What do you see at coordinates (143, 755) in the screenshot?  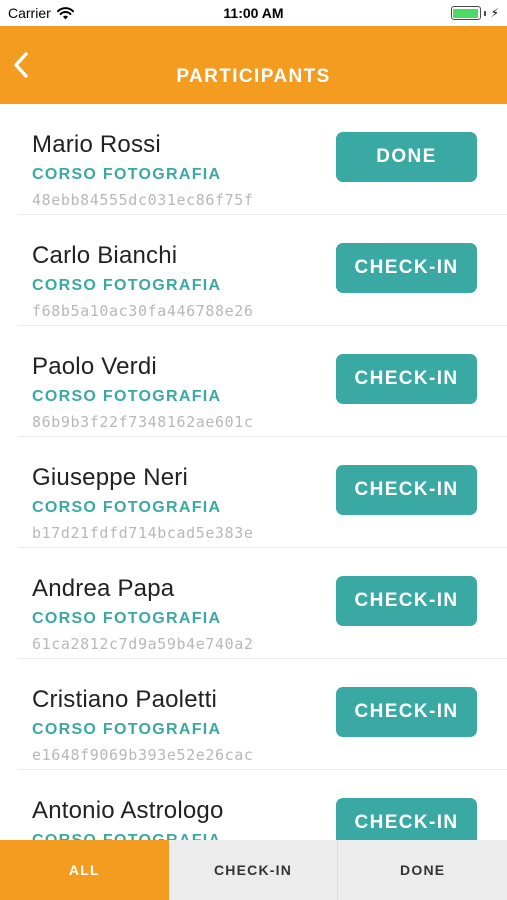 I see `participant-code: e1648f9069b393e52e26cac` at bounding box center [143, 755].